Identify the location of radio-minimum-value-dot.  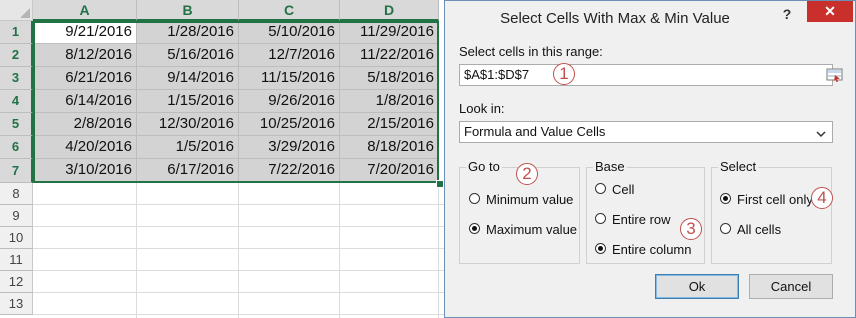
(474, 198).